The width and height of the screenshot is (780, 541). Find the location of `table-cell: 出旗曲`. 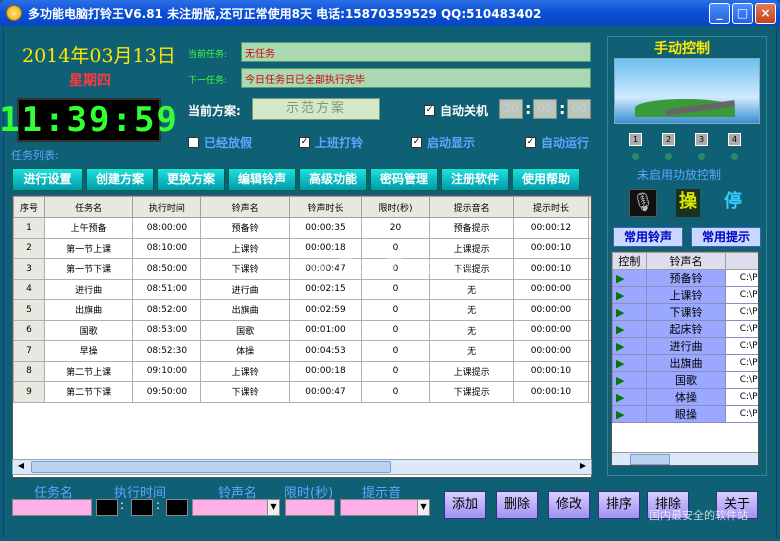

table-cell: 出旗曲 is located at coordinates (245, 310).